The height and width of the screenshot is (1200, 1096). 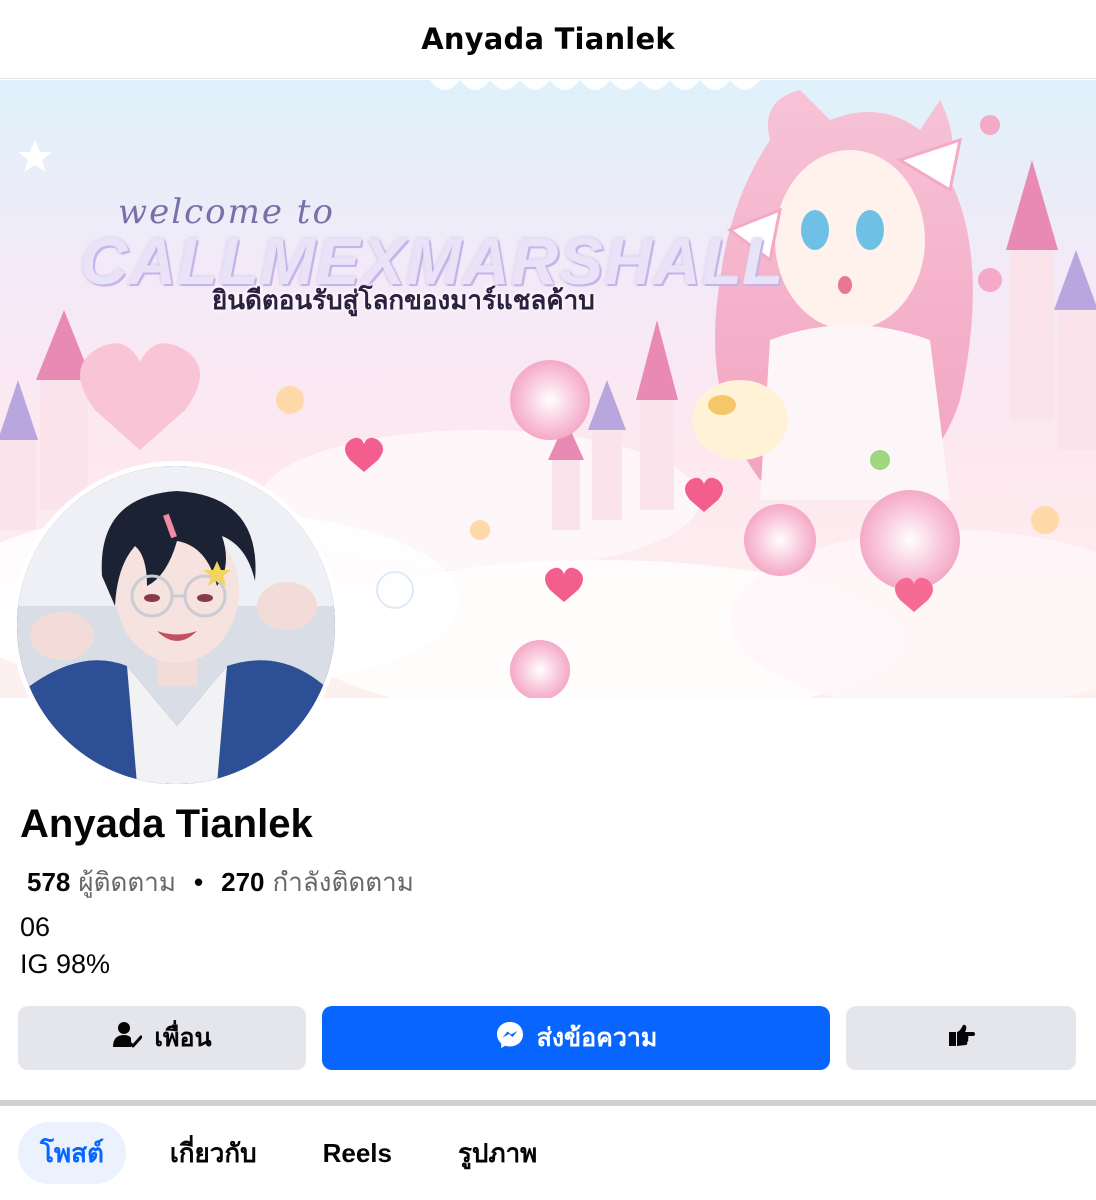 What do you see at coordinates (242, 882) in the screenshot?
I see `following-count: 270` at bounding box center [242, 882].